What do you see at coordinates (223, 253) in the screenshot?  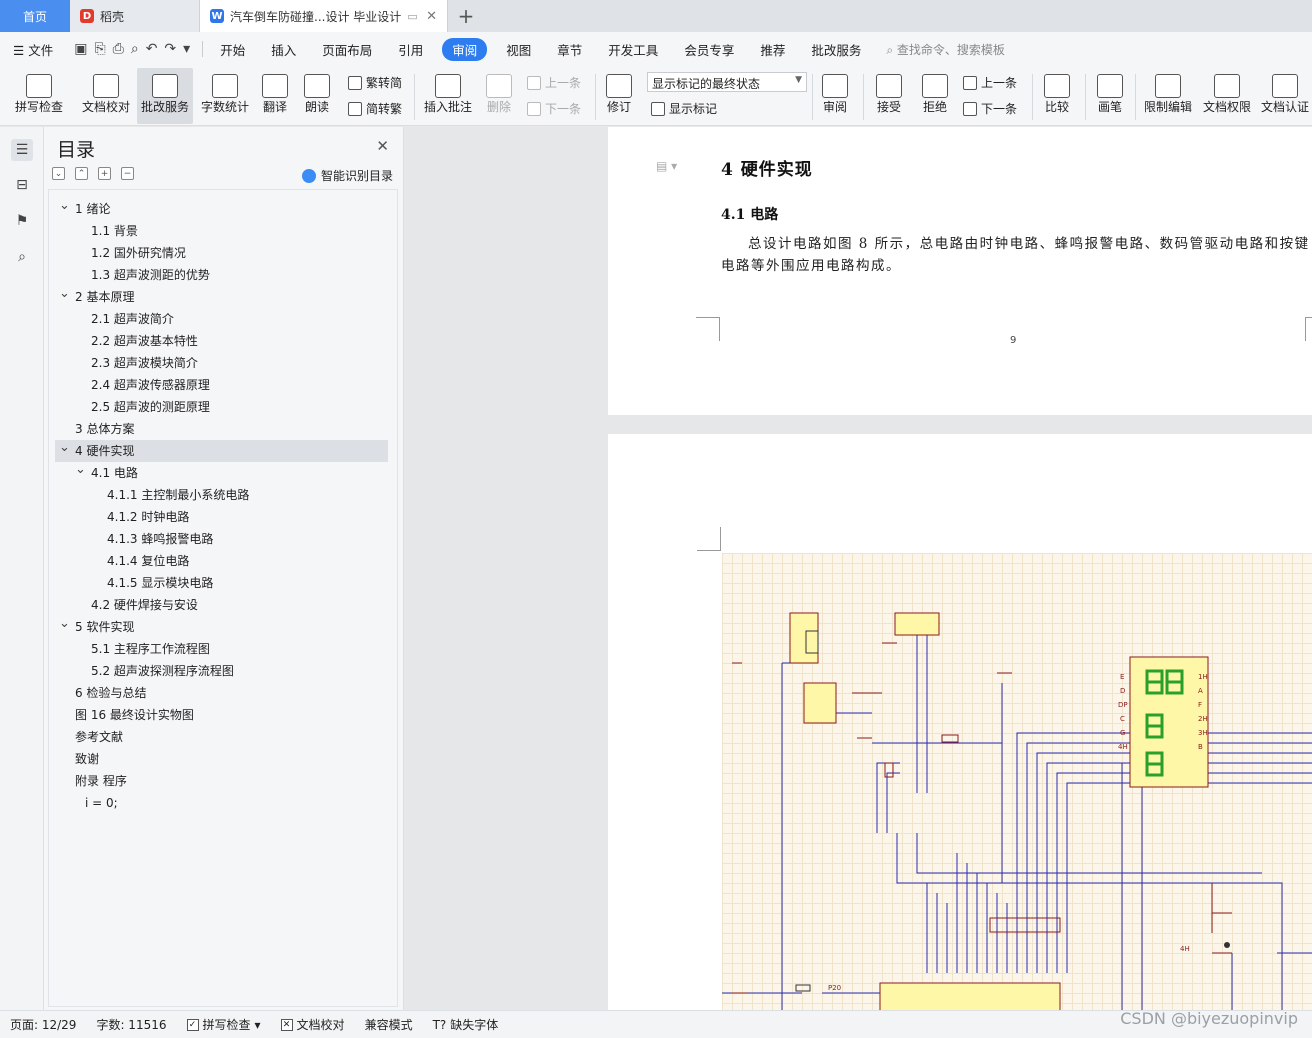 I see `toc-item: 1.2 国外研究情况` at bounding box center [223, 253].